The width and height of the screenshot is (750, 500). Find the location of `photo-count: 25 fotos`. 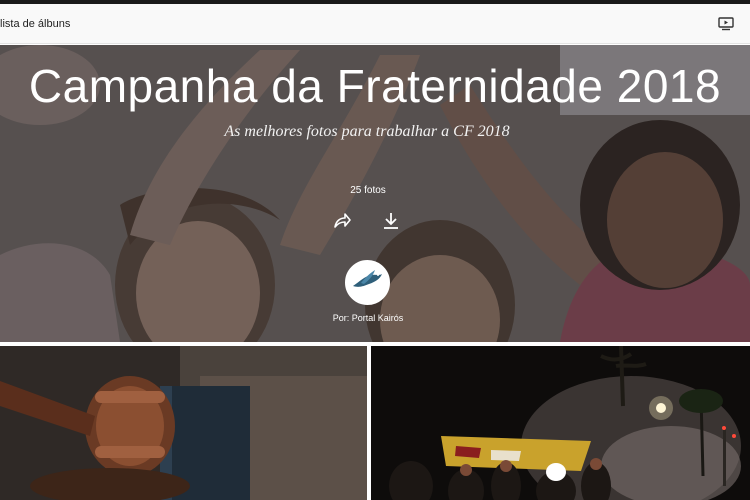

photo-count: 25 fotos is located at coordinates (368, 190).